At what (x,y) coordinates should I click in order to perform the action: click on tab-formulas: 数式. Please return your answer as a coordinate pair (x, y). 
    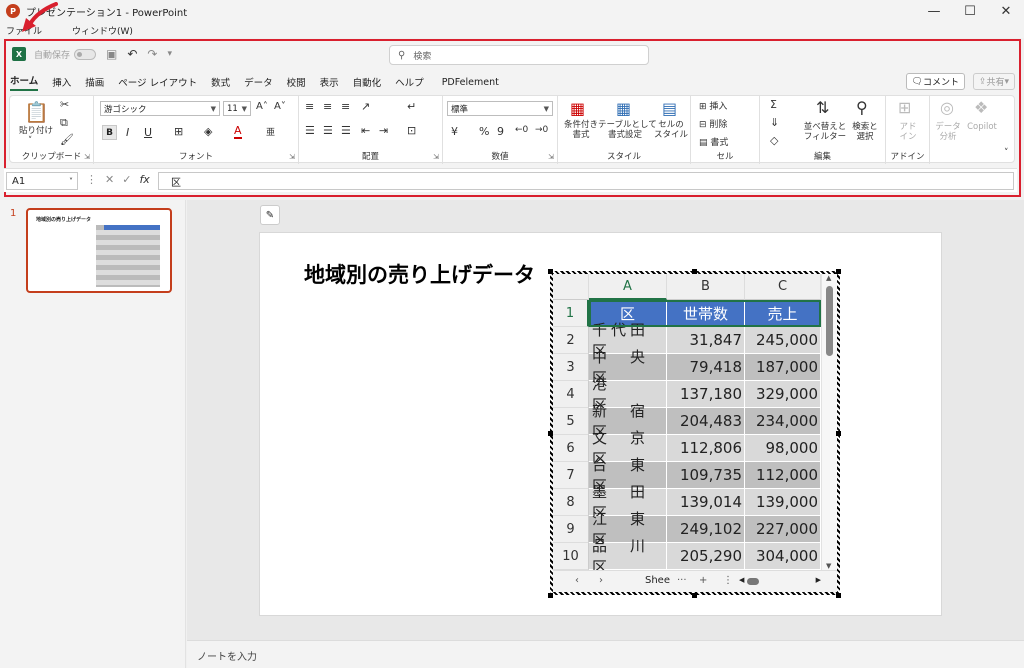
    Looking at the image, I should click on (220, 82).